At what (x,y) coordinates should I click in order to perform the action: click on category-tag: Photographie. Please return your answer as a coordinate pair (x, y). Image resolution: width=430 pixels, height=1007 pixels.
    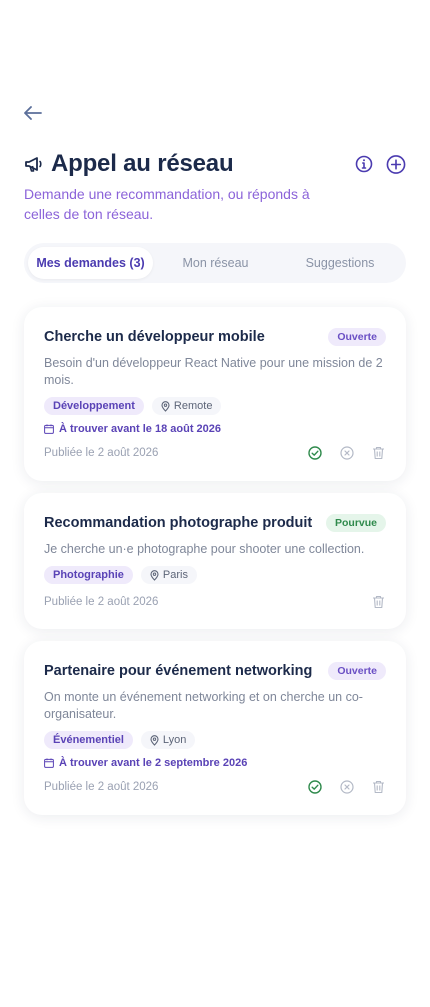
    Looking at the image, I should click on (88, 575).